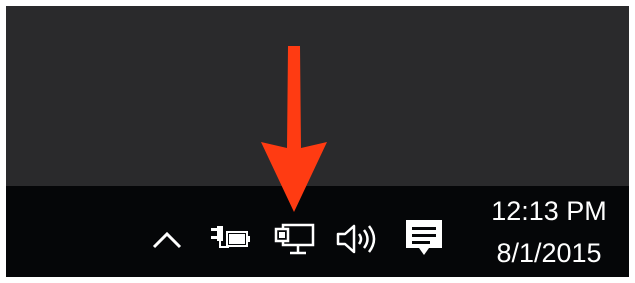  Describe the element at coordinates (549, 211) in the screenshot. I see `clock-time: 12:13 PM` at that location.